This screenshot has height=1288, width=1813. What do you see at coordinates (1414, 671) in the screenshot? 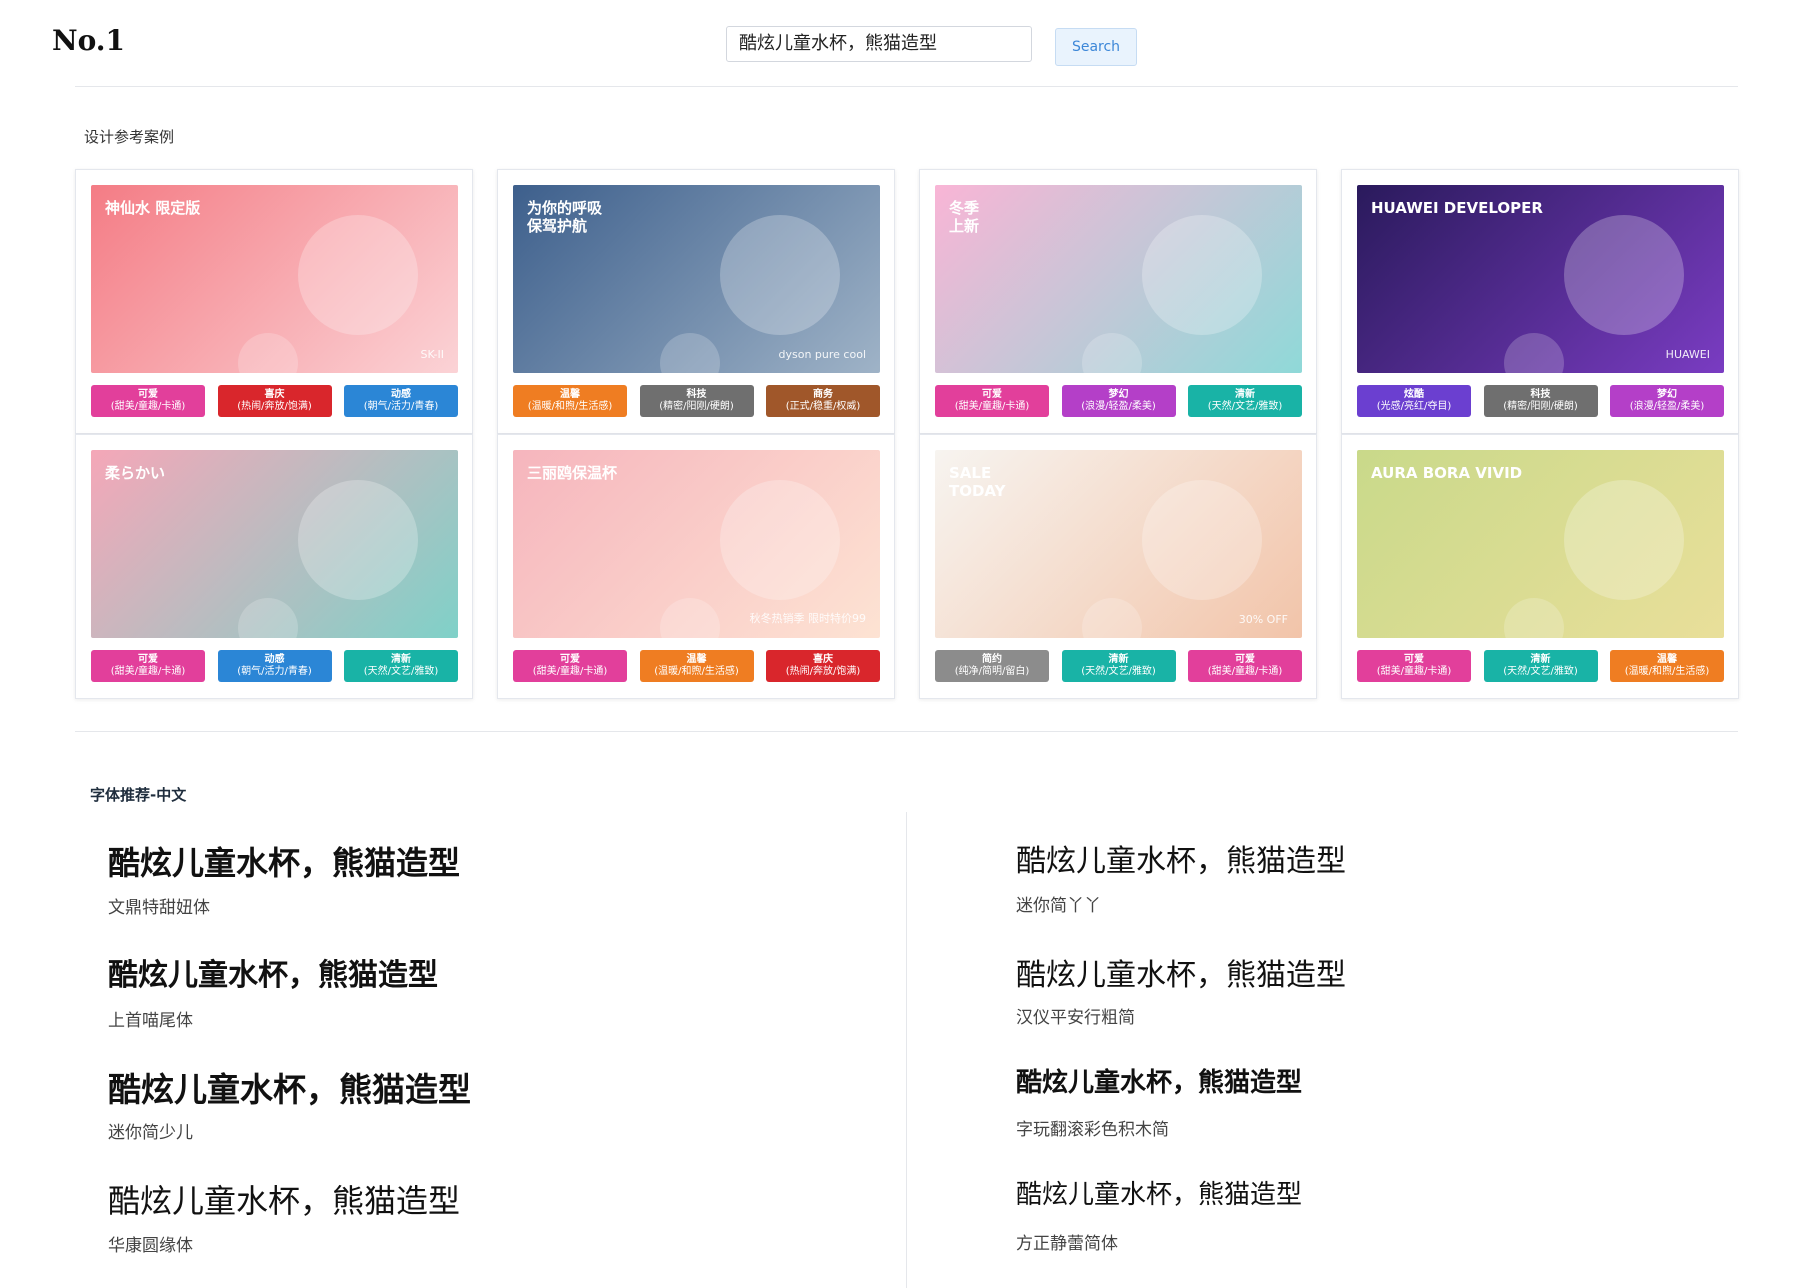
I see `tag-desc: (甜美/童趣/卡通)` at bounding box center [1414, 671].